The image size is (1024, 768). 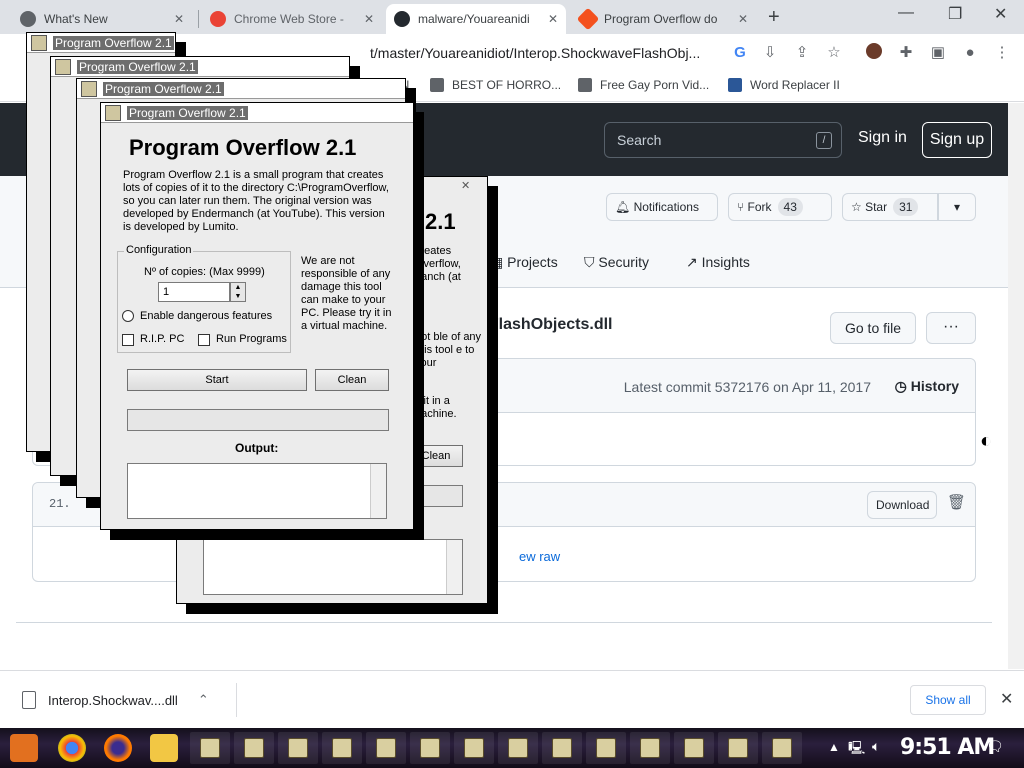 What do you see at coordinates (128, 316) in the screenshot?
I see `dangerous-features-radio` at bounding box center [128, 316].